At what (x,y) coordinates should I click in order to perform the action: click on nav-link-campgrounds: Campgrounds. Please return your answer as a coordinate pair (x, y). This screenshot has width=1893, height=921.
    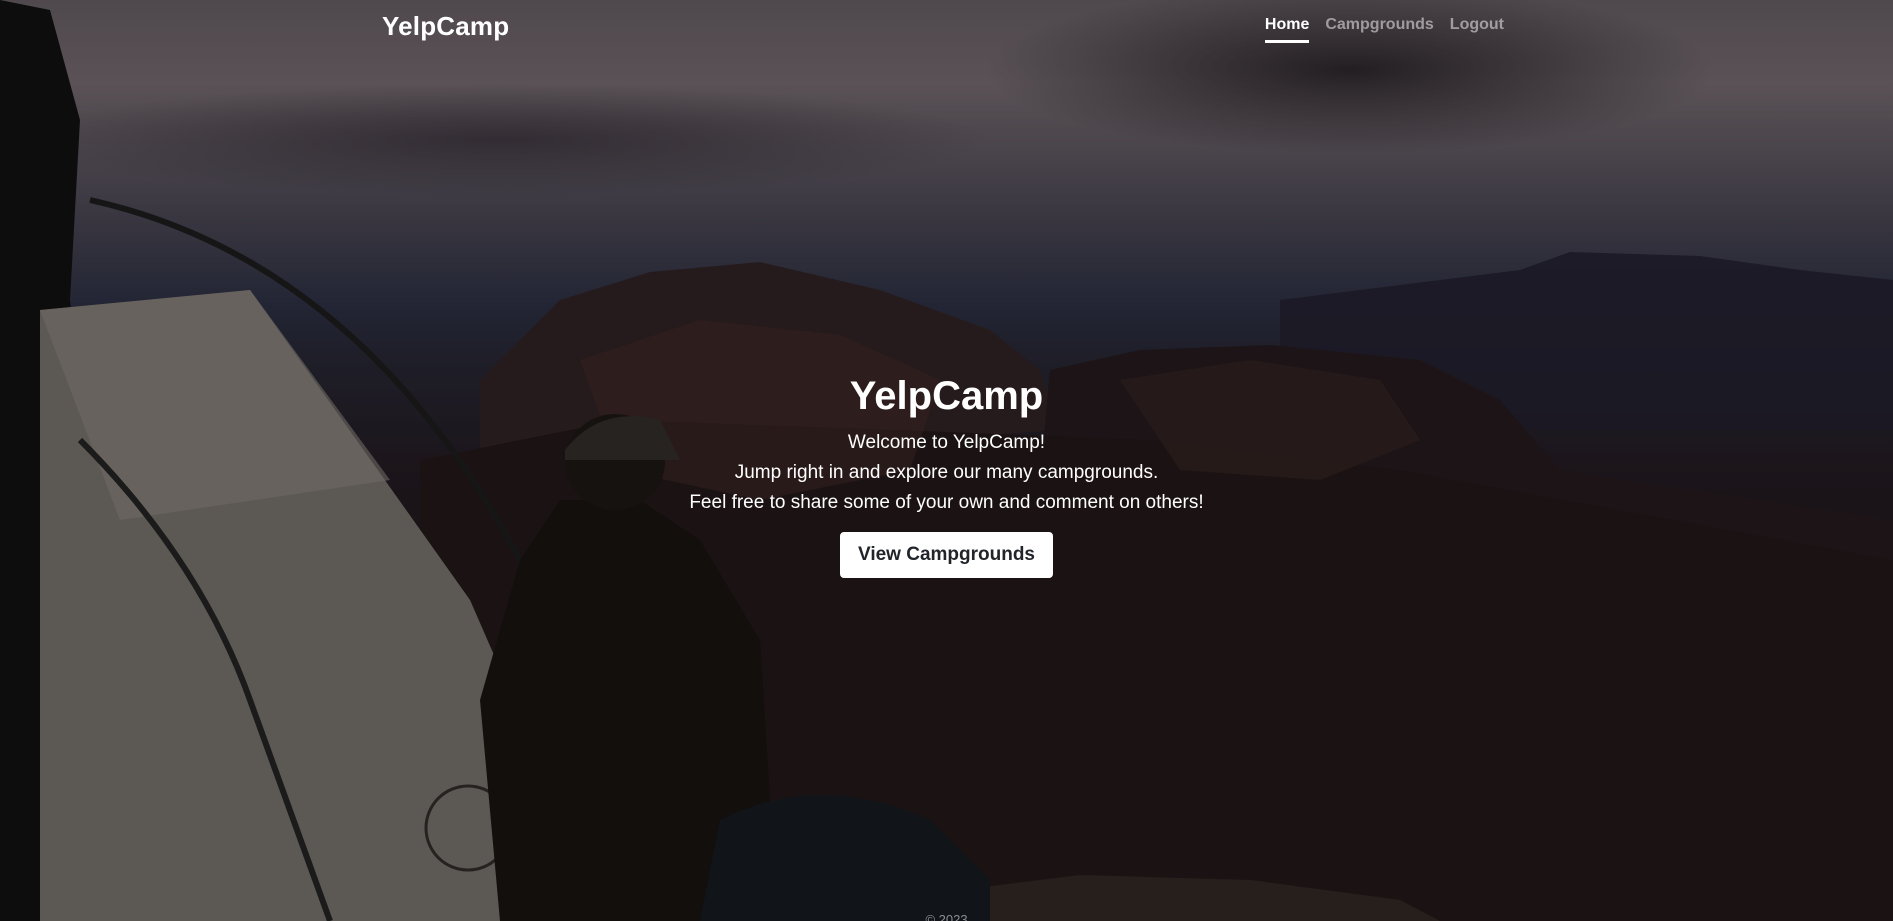
    Looking at the image, I should click on (1379, 29).